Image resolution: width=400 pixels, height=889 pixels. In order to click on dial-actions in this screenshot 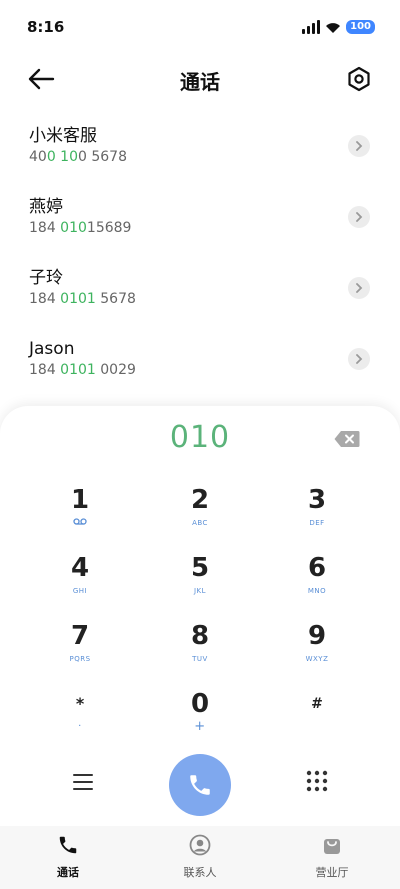, I will do `click(200, 786)`.